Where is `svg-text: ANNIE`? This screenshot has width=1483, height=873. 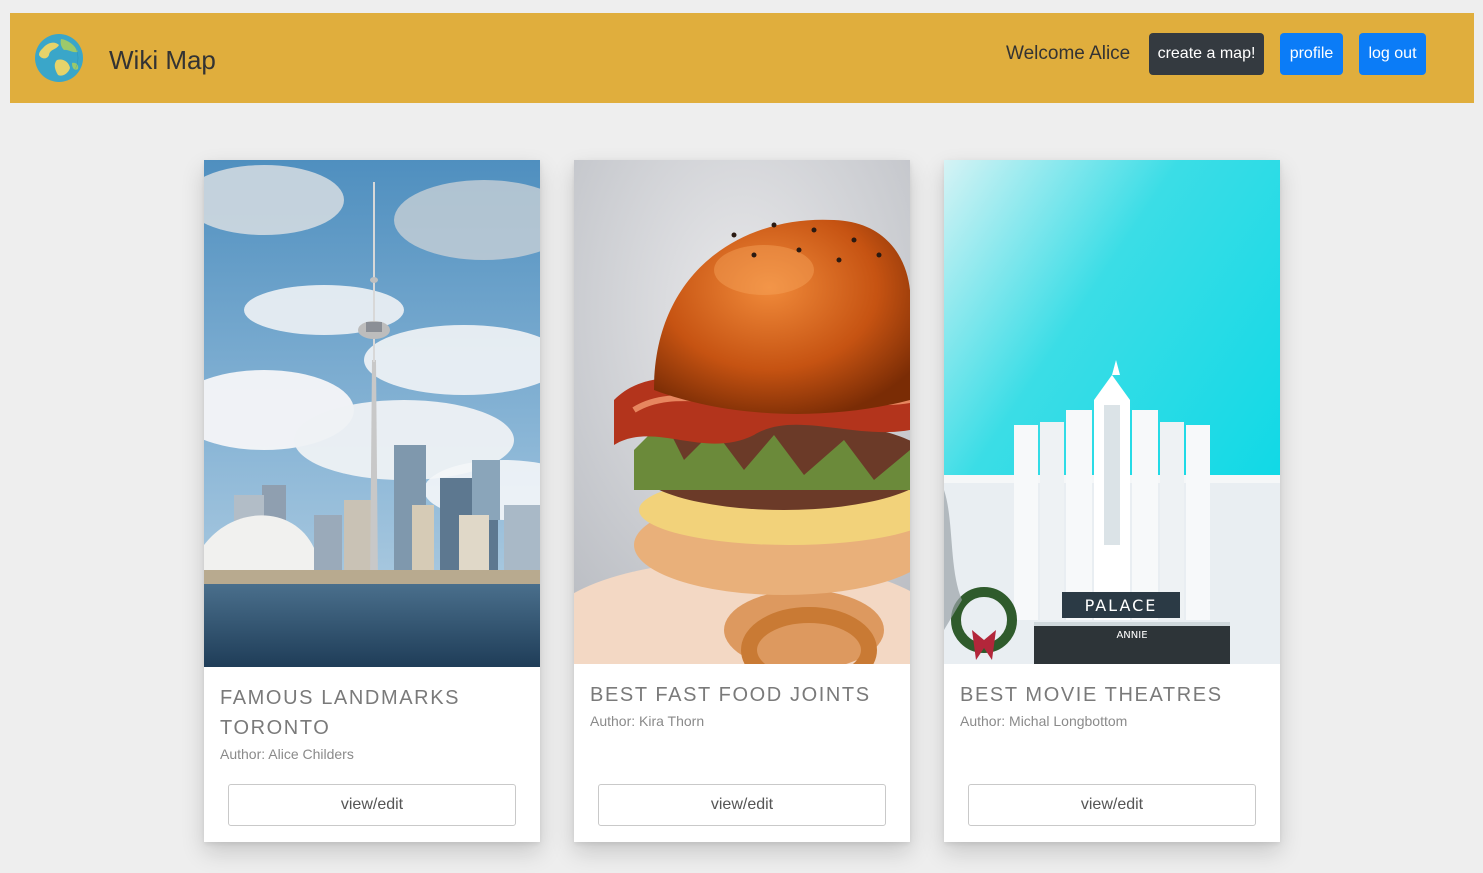 svg-text: ANNIE is located at coordinates (1131, 635).